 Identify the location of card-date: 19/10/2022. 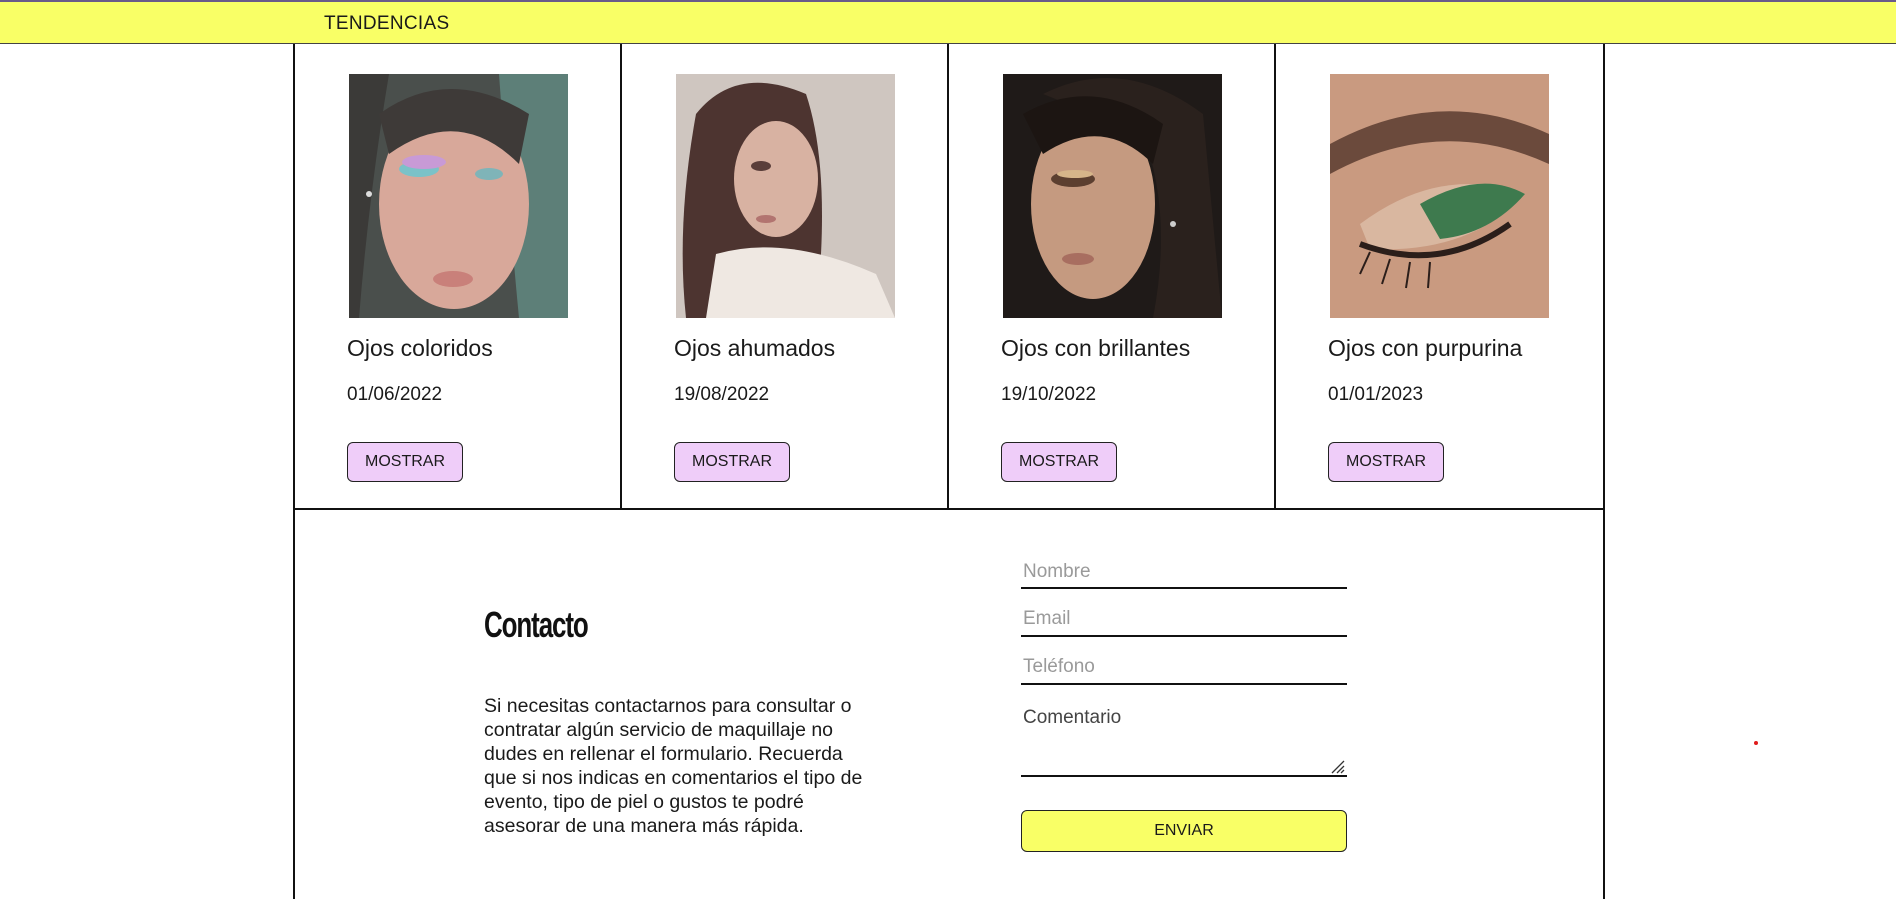
(1049, 394).